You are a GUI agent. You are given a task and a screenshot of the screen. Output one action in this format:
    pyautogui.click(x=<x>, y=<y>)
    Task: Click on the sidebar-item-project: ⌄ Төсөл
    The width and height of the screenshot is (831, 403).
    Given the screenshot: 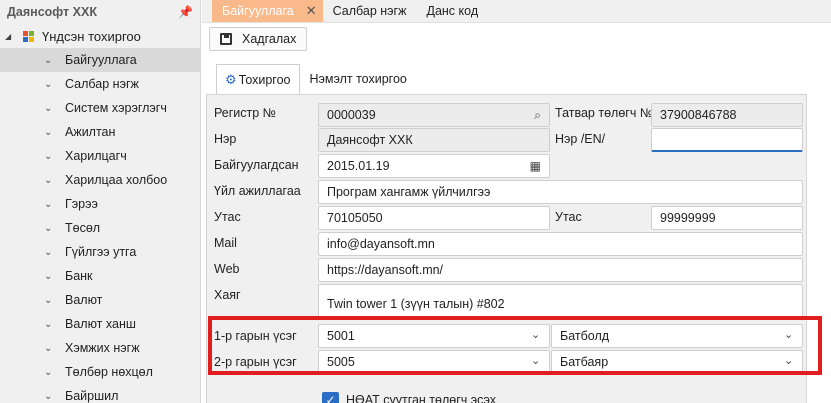 What is the action you would take?
    pyautogui.click(x=100, y=228)
    